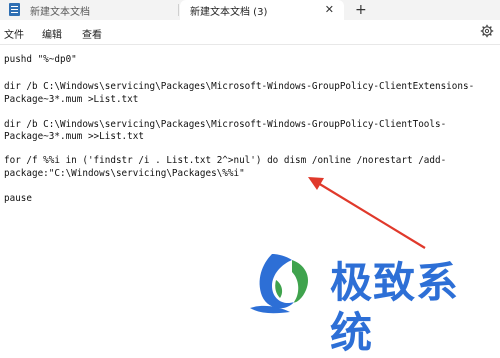  What do you see at coordinates (92, 33) in the screenshot?
I see `menu-view: 查看` at bounding box center [92, 33].